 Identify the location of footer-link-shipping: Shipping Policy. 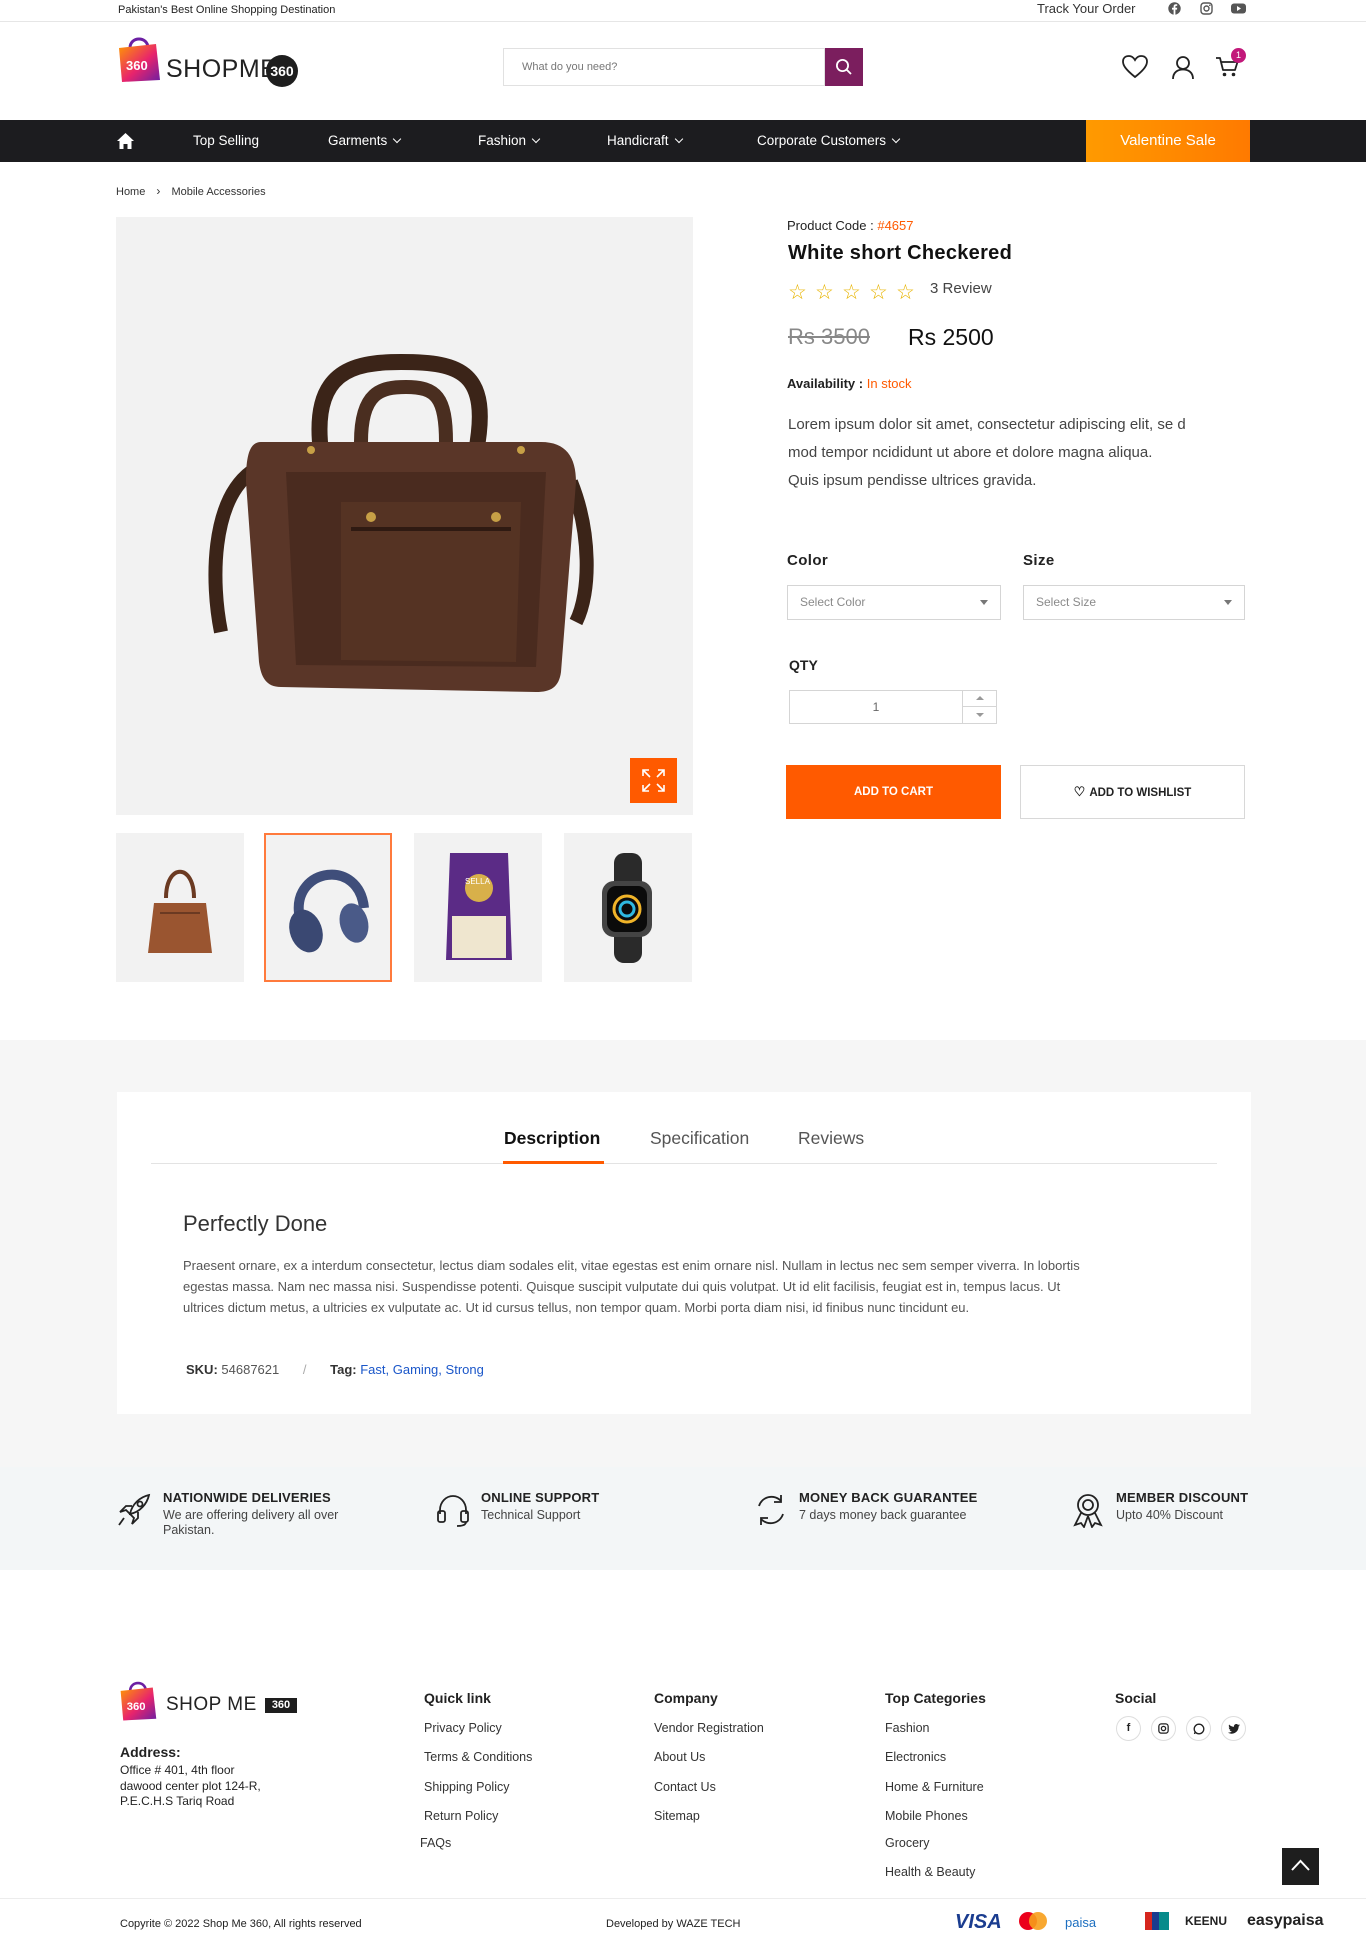
(466, 1787).